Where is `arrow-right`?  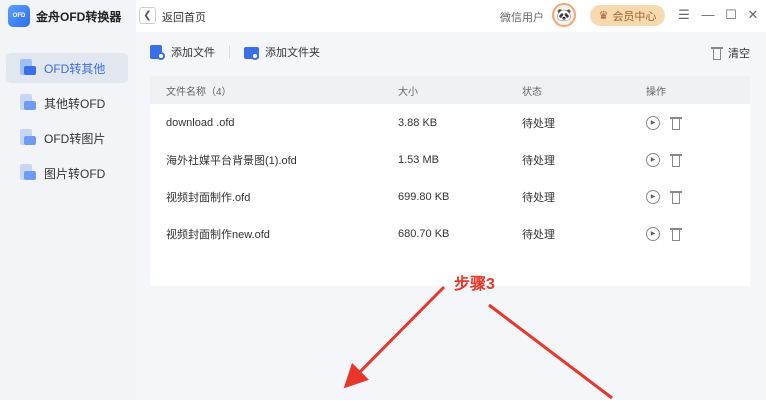 arrow-right is located at coordinates (550, 351).